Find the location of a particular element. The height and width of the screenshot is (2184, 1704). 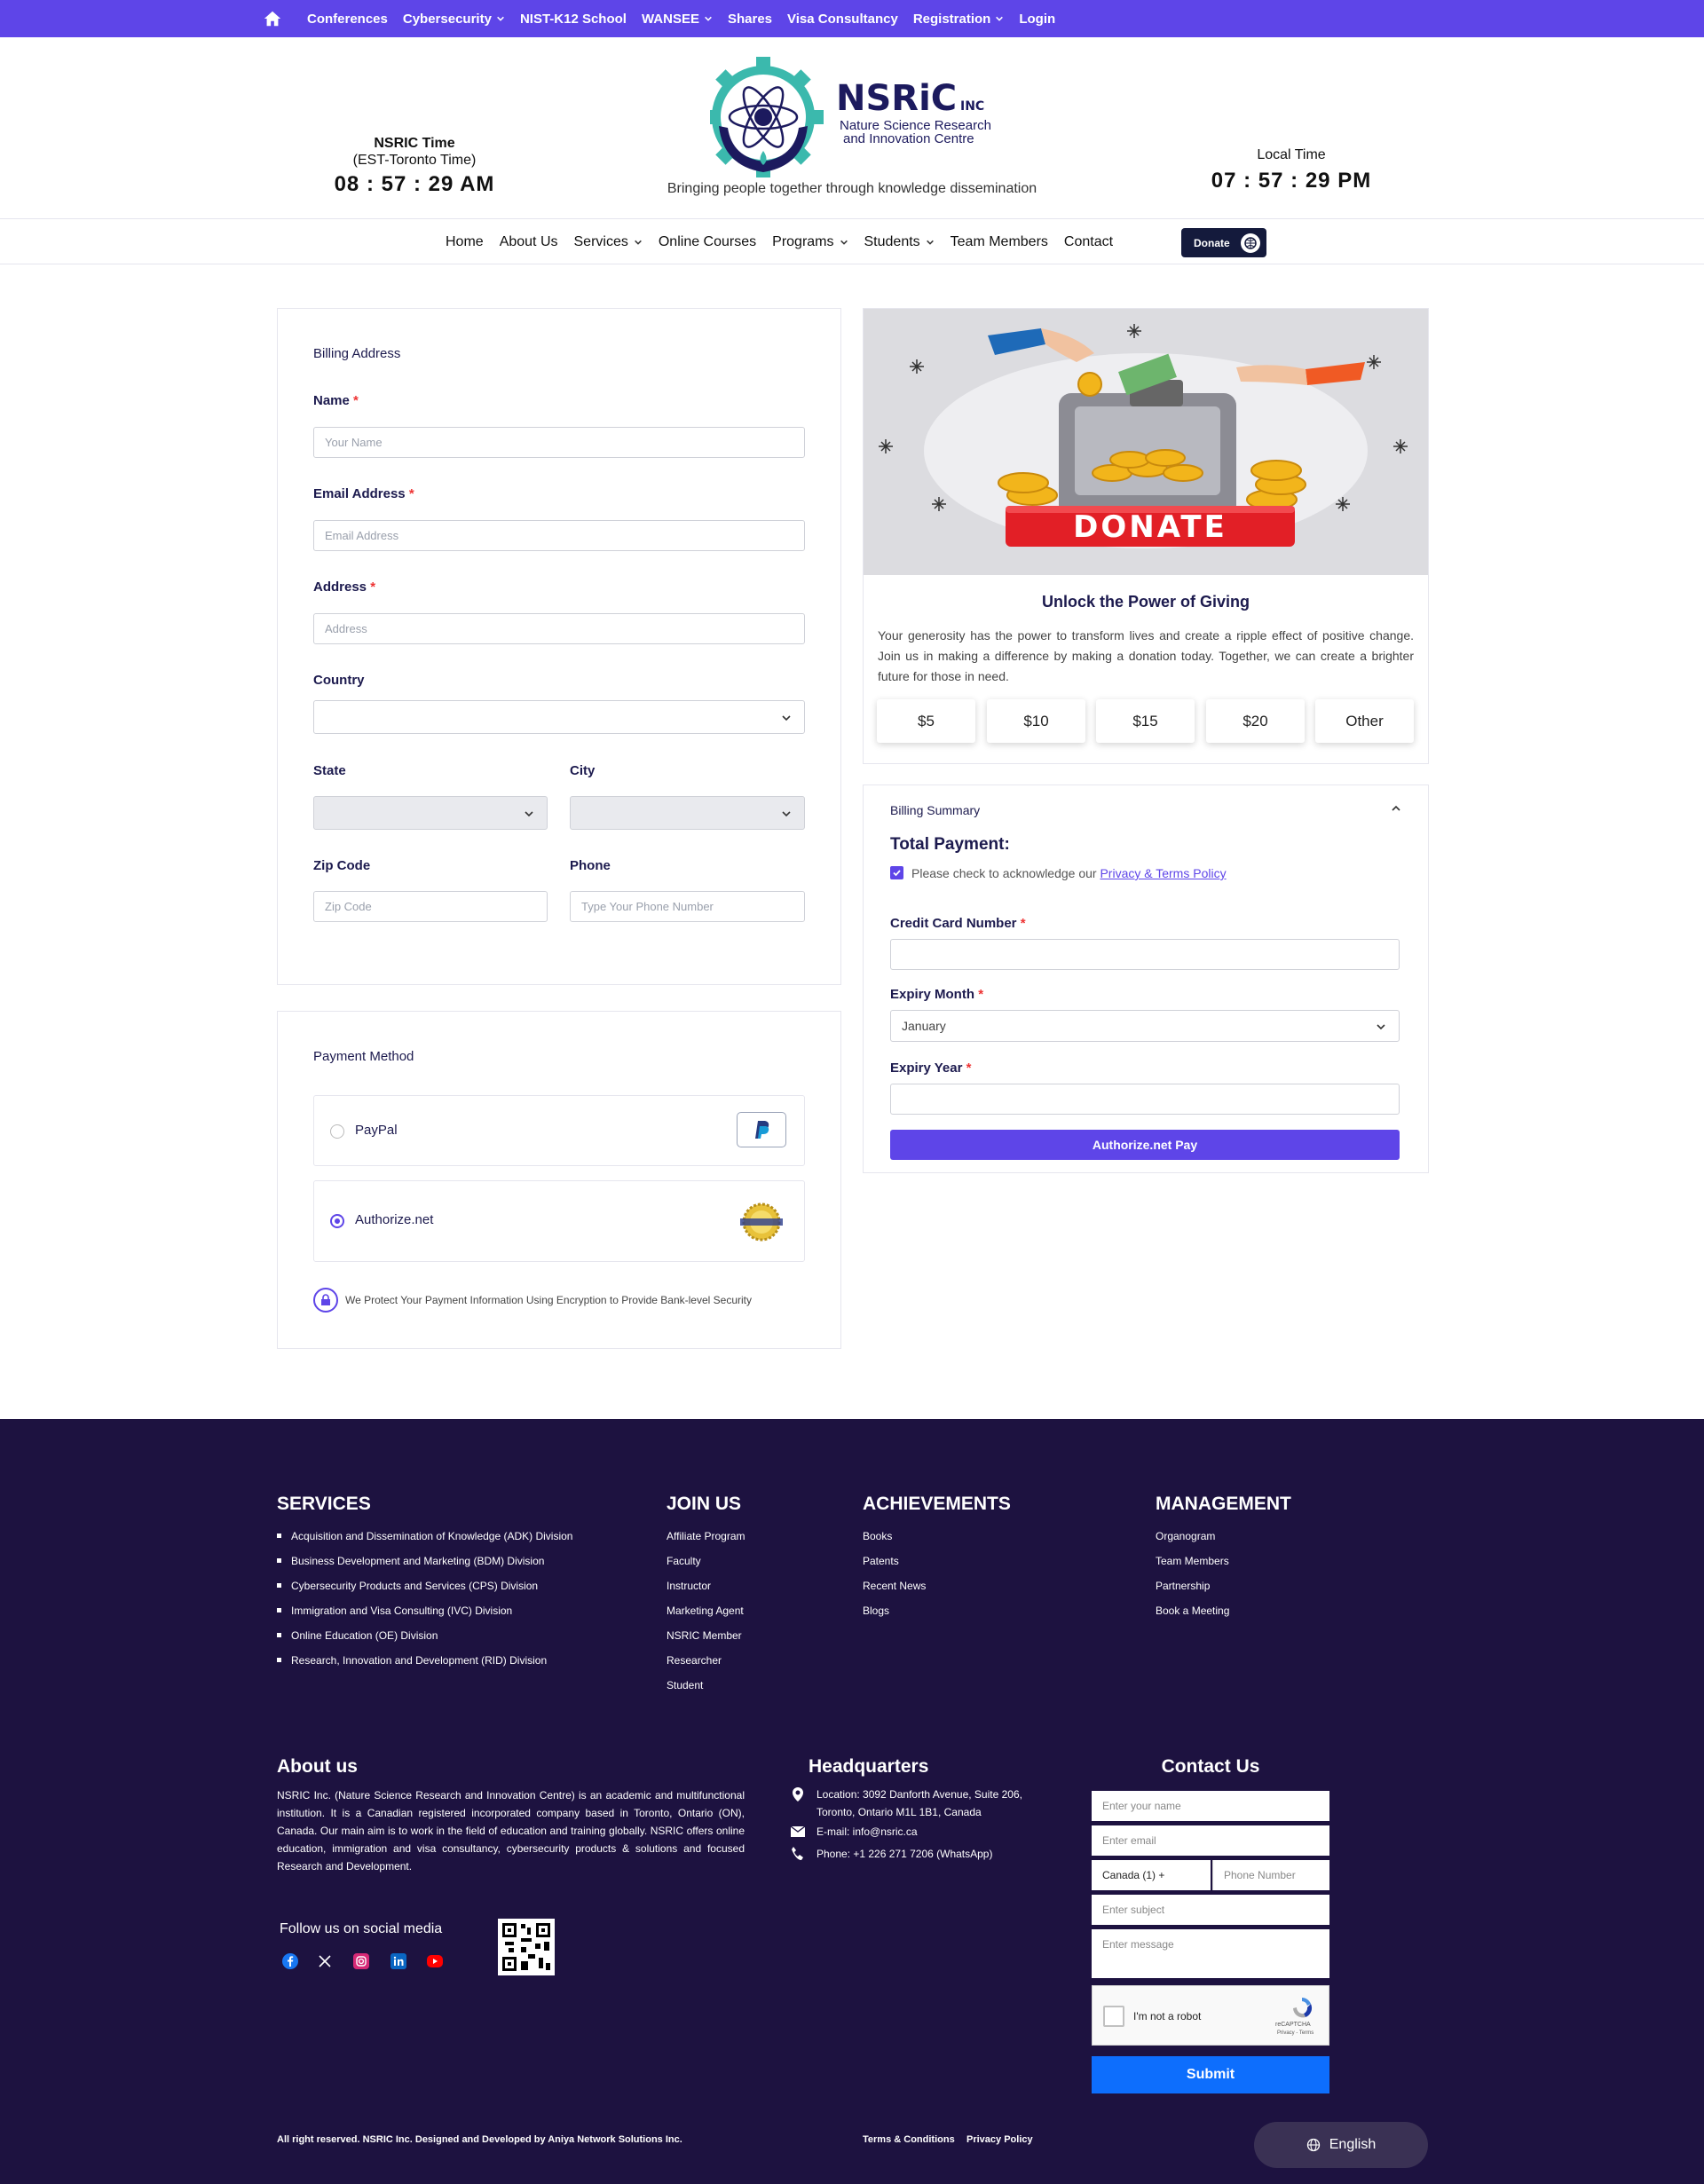

join-heading: JOIN US is located at coordinates (704, 1504).